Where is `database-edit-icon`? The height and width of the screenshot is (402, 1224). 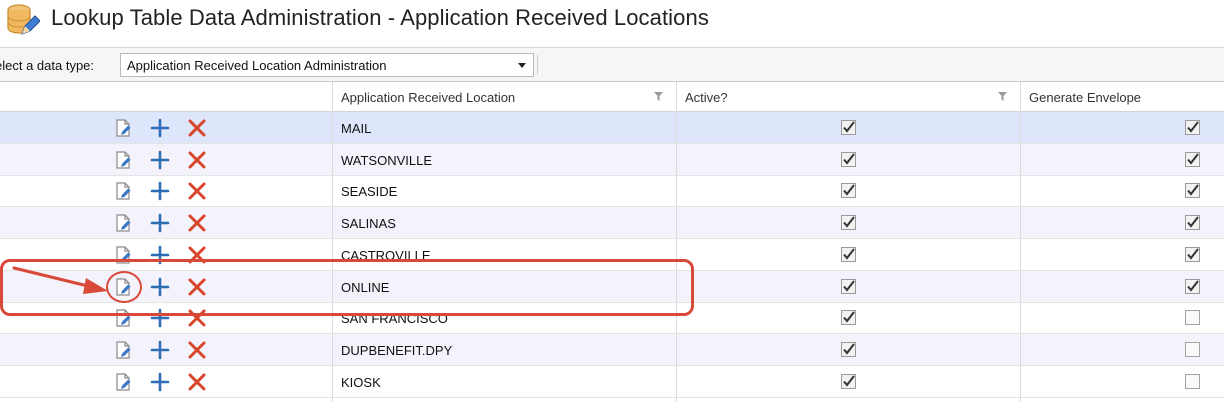 database-edit-icon is located at coordinates (23, 19).